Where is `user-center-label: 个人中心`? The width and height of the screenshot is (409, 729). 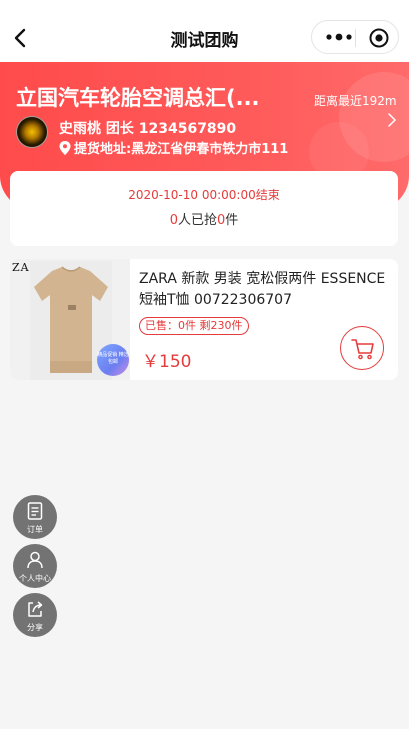 user-center-label: 个人中心 is located at coordinates (35, 578).